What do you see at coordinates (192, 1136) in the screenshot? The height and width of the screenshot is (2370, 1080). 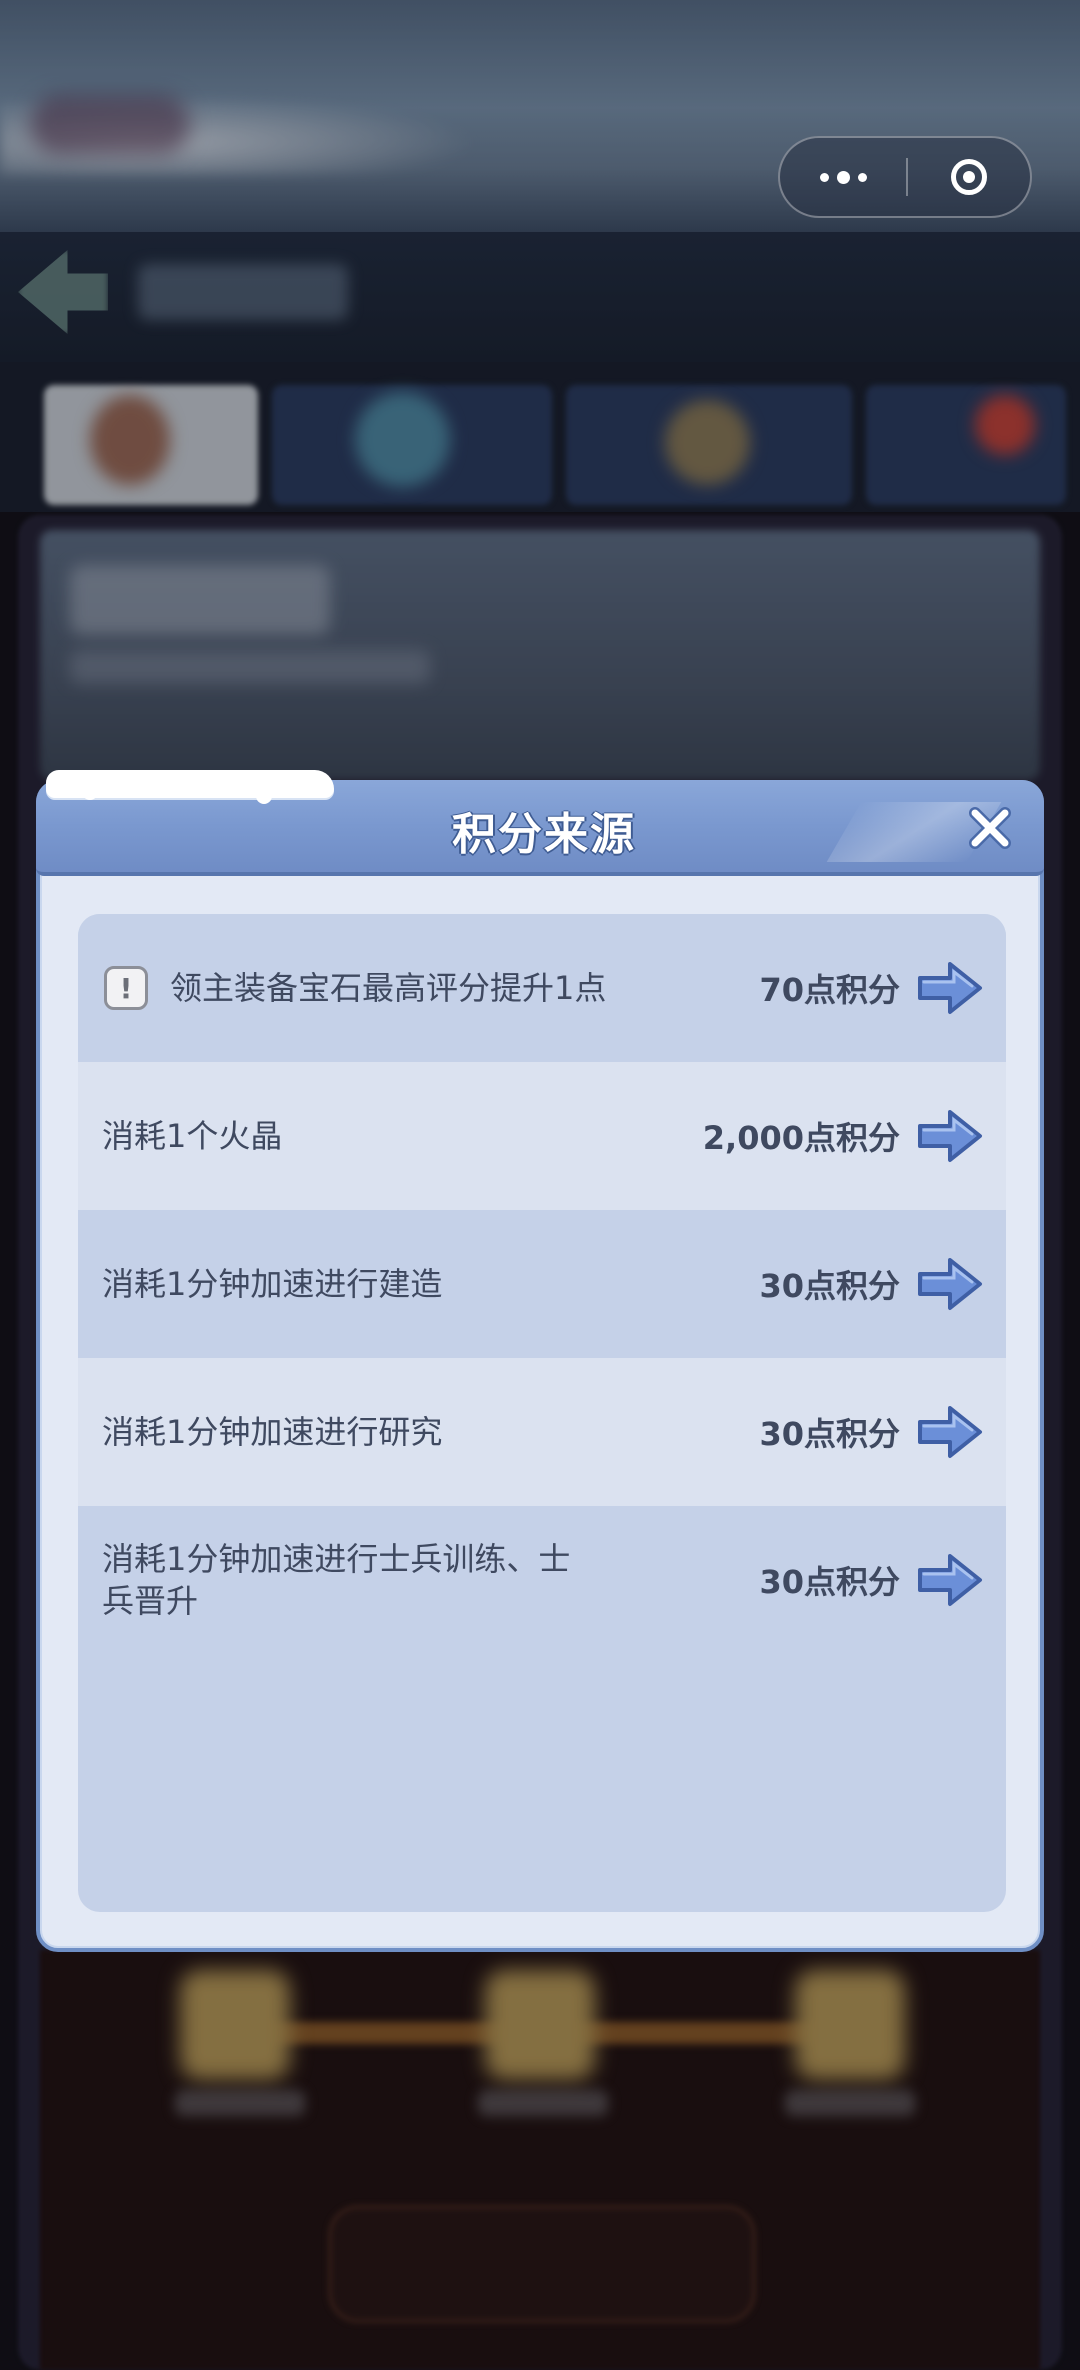 I see `source-label: 消耗1个火晶` at bounding box center [192, 1136].